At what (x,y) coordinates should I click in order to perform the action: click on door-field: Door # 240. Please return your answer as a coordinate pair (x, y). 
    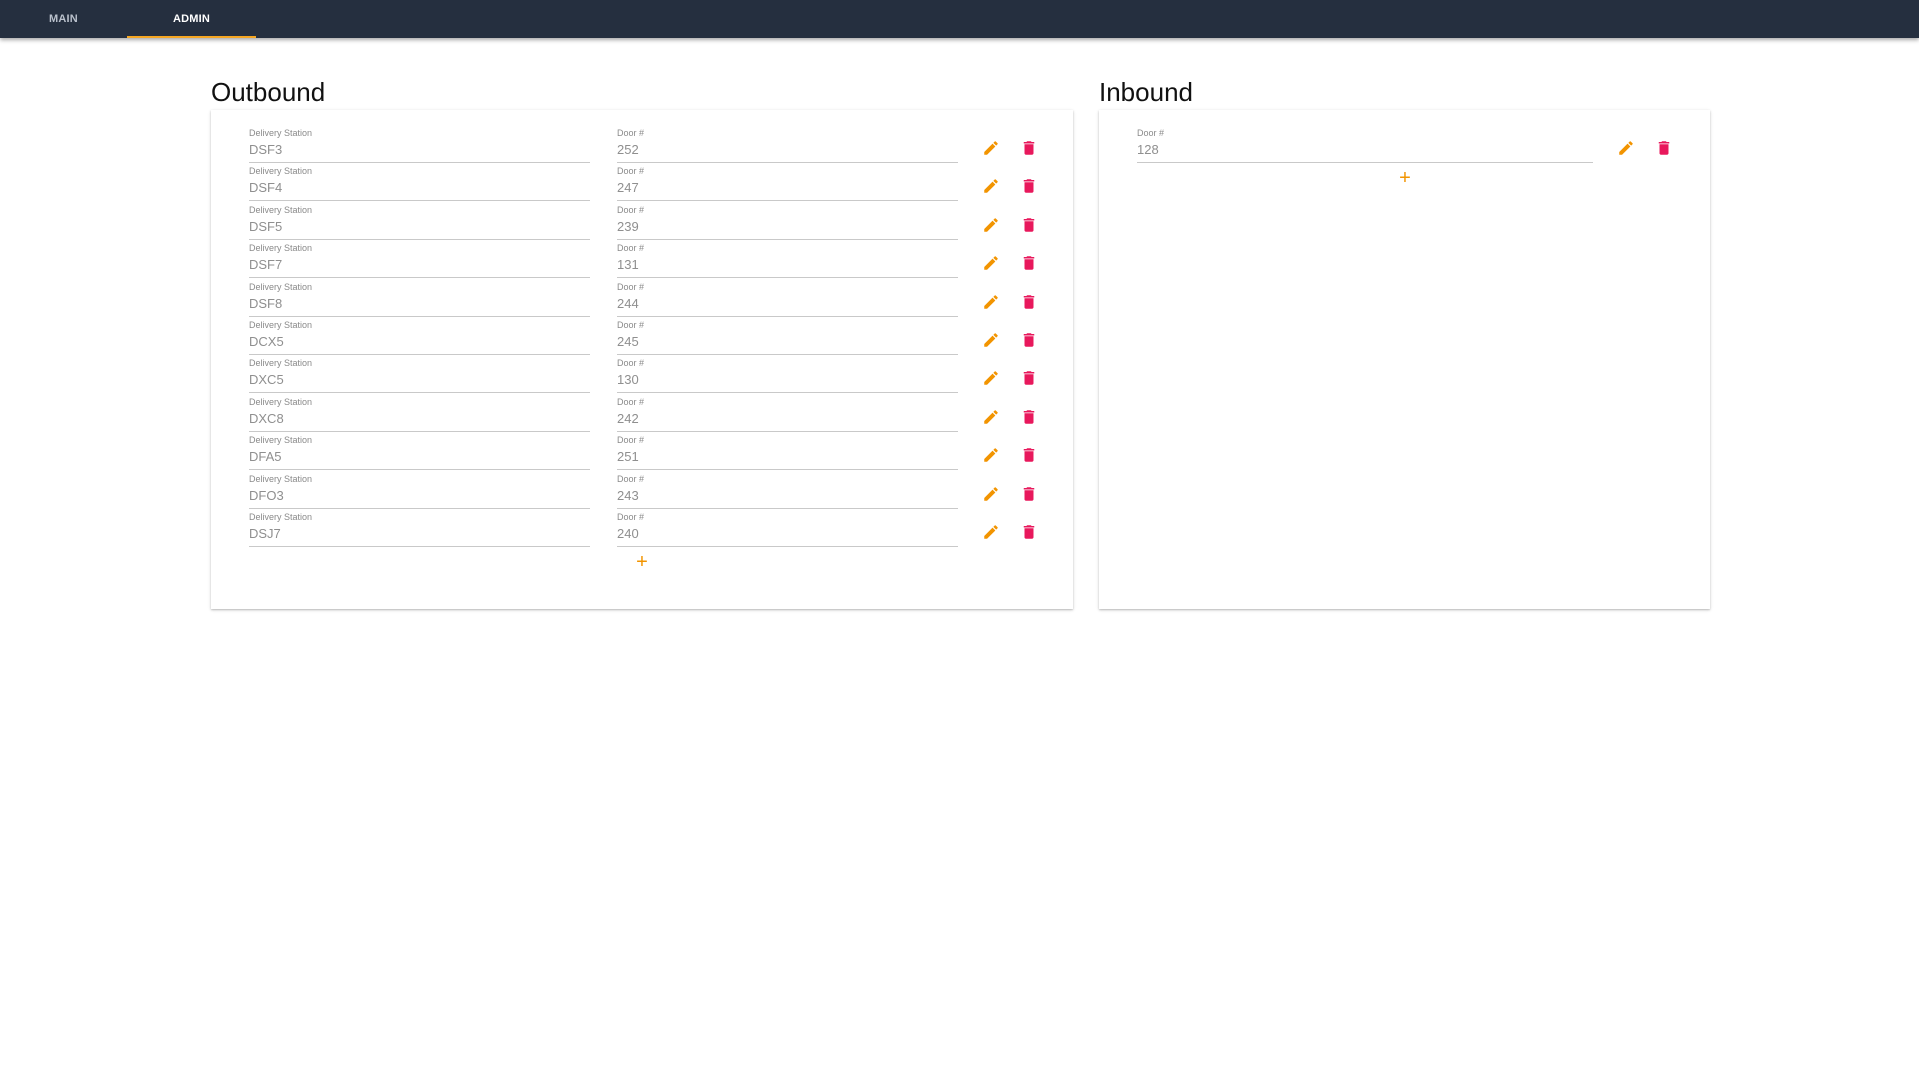
    Looking at the image, I should click on (787, 529).